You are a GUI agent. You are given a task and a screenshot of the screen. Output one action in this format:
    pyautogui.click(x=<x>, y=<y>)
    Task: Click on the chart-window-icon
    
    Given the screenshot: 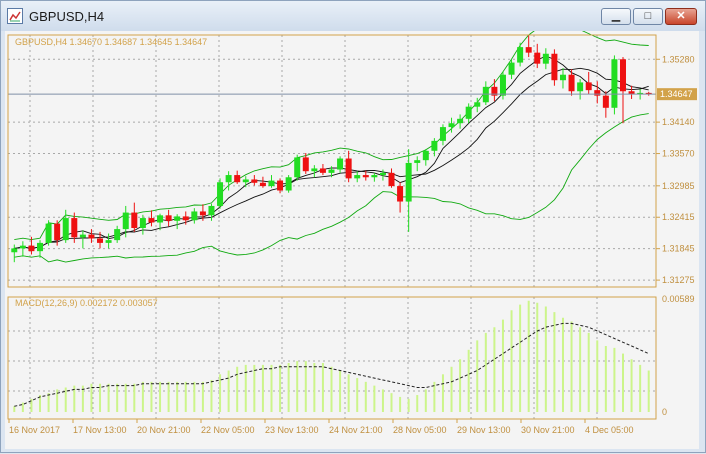 What is the action you would take?
    pyautogui.click(x=15, y=16)
    